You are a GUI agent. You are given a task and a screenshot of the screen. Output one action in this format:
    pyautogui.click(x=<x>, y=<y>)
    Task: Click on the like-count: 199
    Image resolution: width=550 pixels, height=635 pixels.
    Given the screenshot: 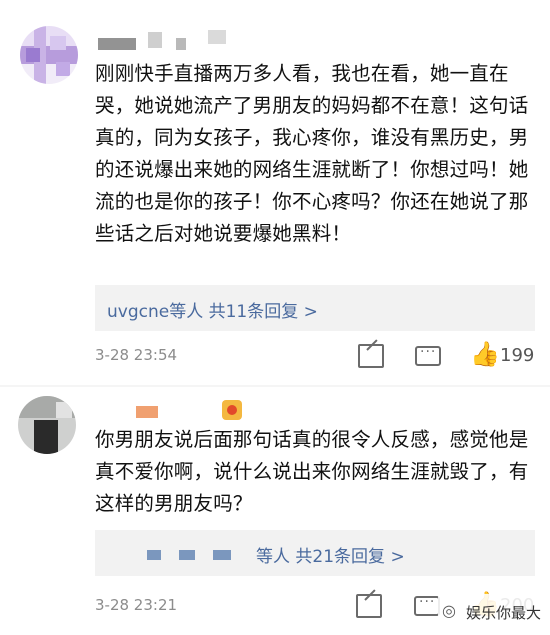 What is the action you would take?
    pyautogui.click(x=517, y=355)
    